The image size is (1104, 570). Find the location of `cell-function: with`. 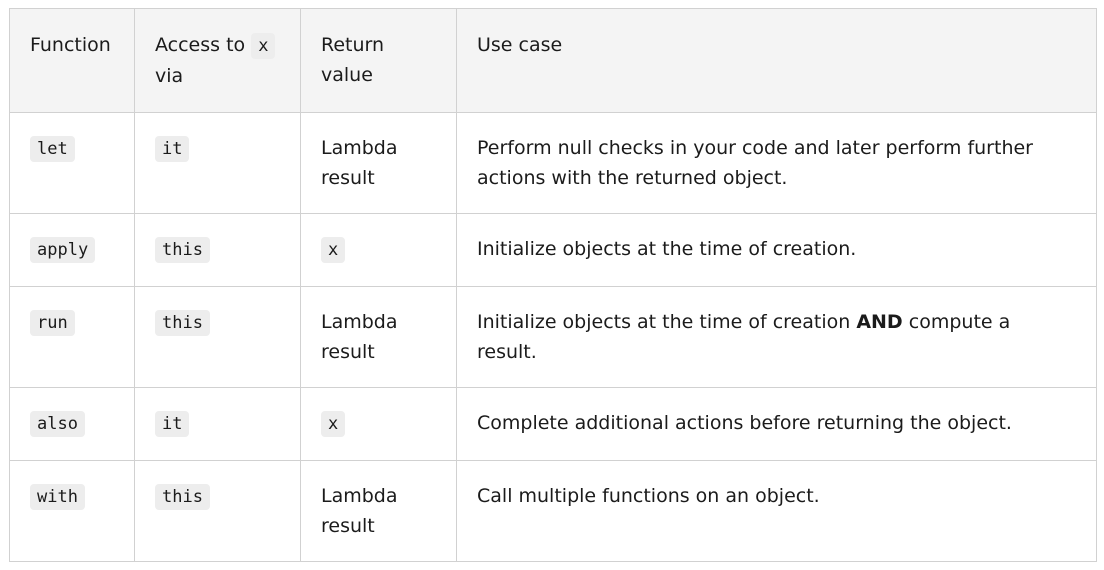

cell-function: with is located at coordinates (72, 511).